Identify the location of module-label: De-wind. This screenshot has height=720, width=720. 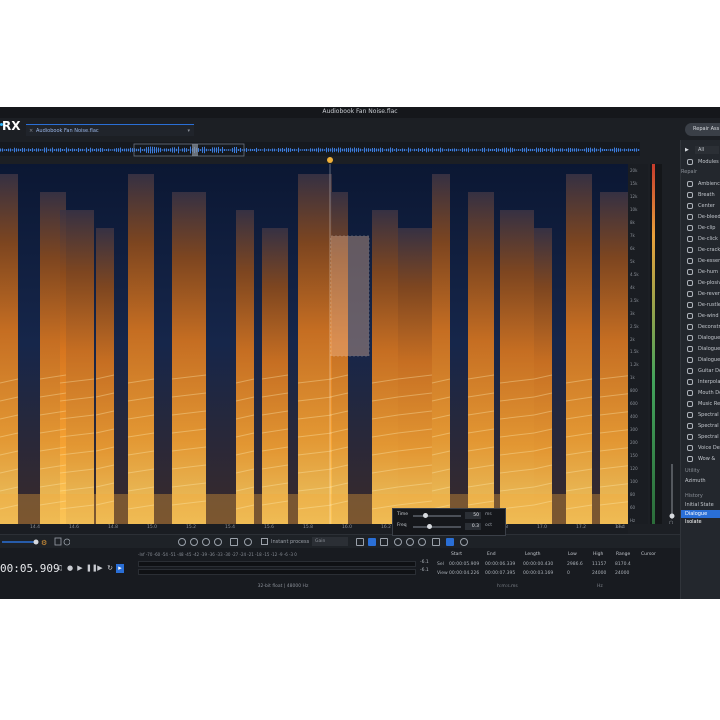
(708, 316).